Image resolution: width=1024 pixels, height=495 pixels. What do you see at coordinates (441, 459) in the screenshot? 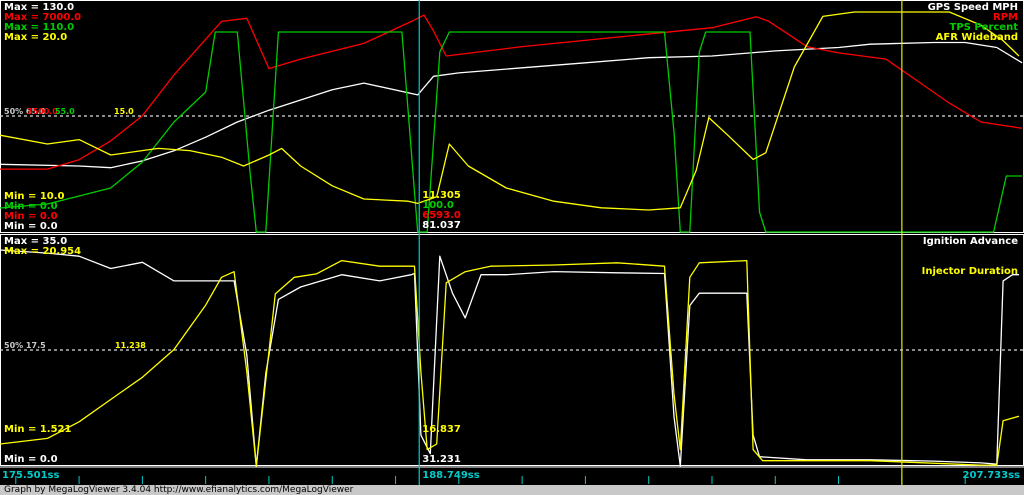
I see `cursor-value: 31.231` at bounding box center [441, 459].